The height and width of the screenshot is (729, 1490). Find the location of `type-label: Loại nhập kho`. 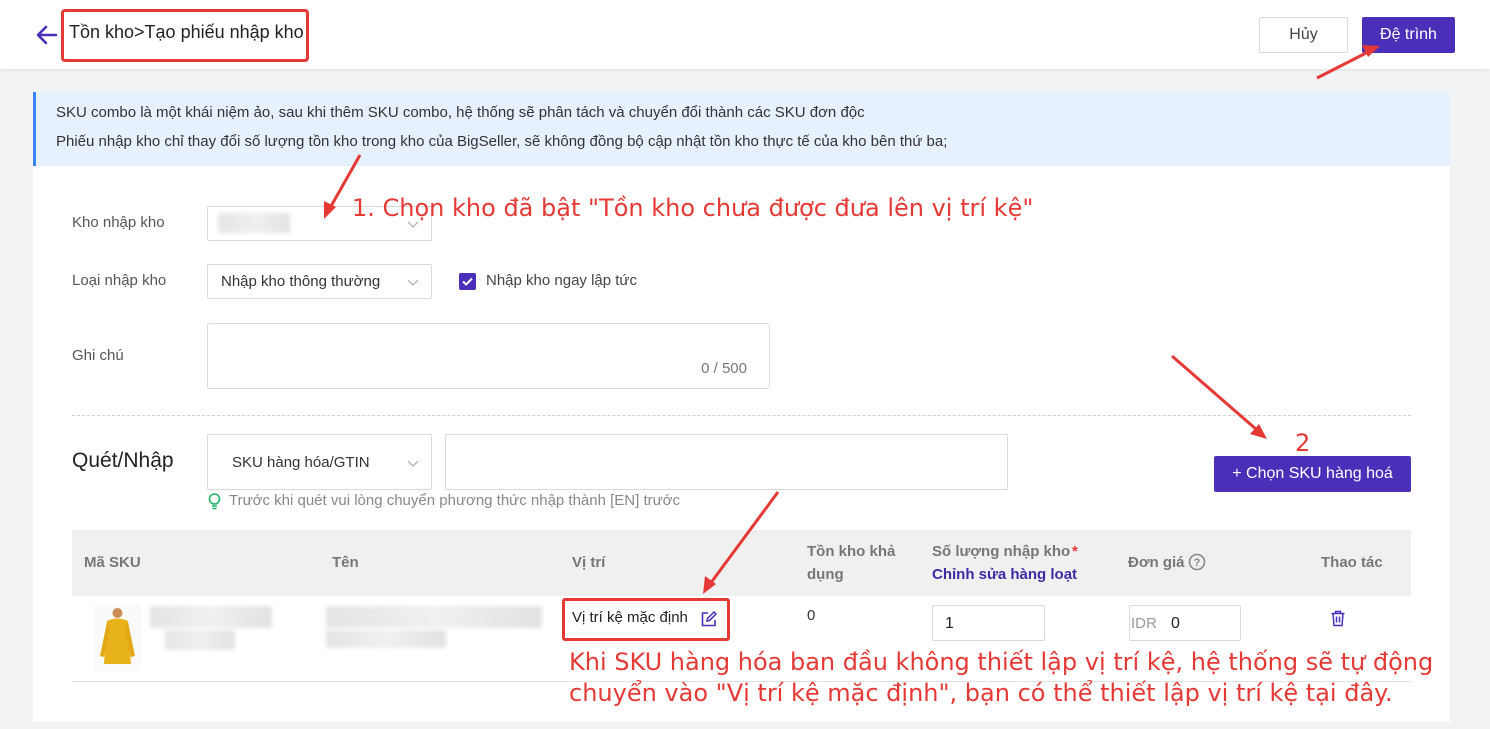

type-label: Loại nhập kho is located at coordinates (119, 280).